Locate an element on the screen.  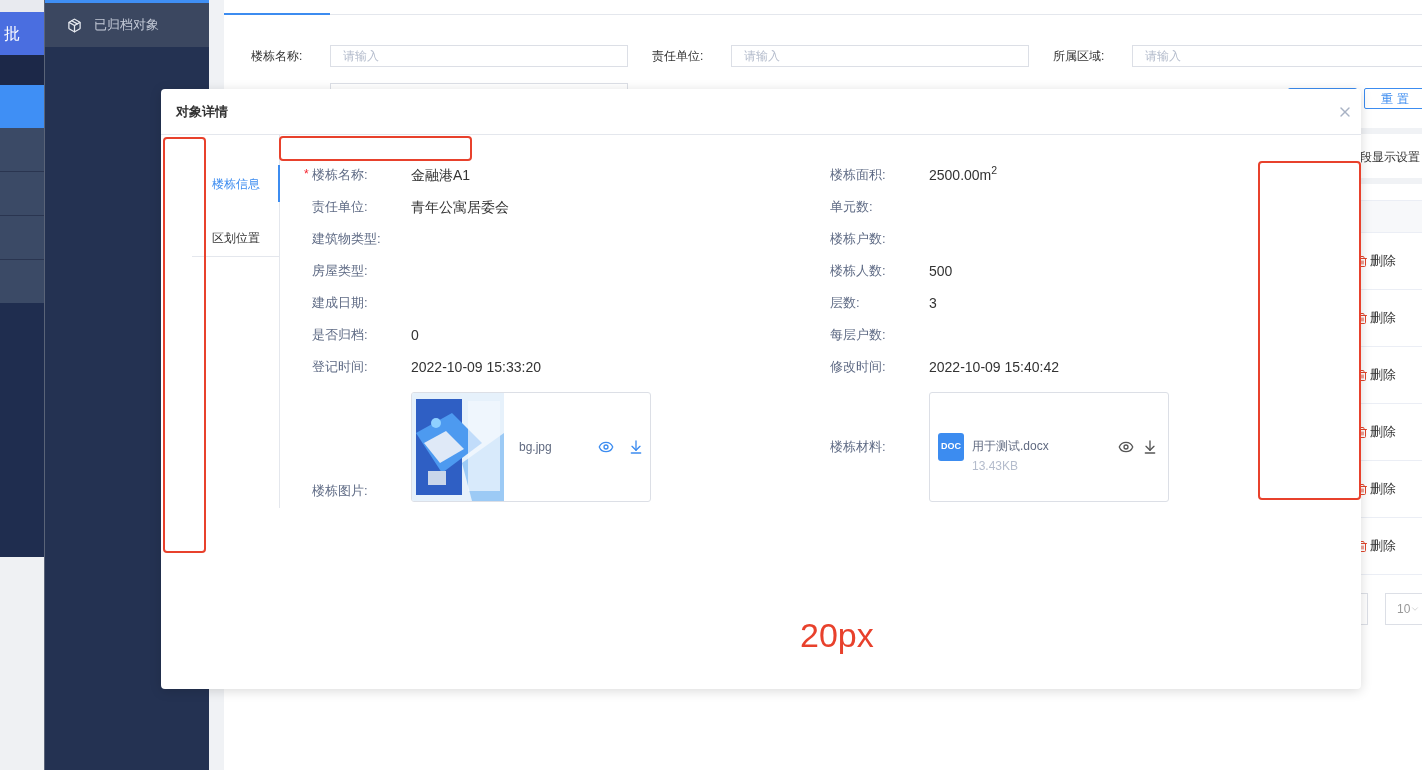
field-label: 是否归档: is located at coordinates (340, 335).